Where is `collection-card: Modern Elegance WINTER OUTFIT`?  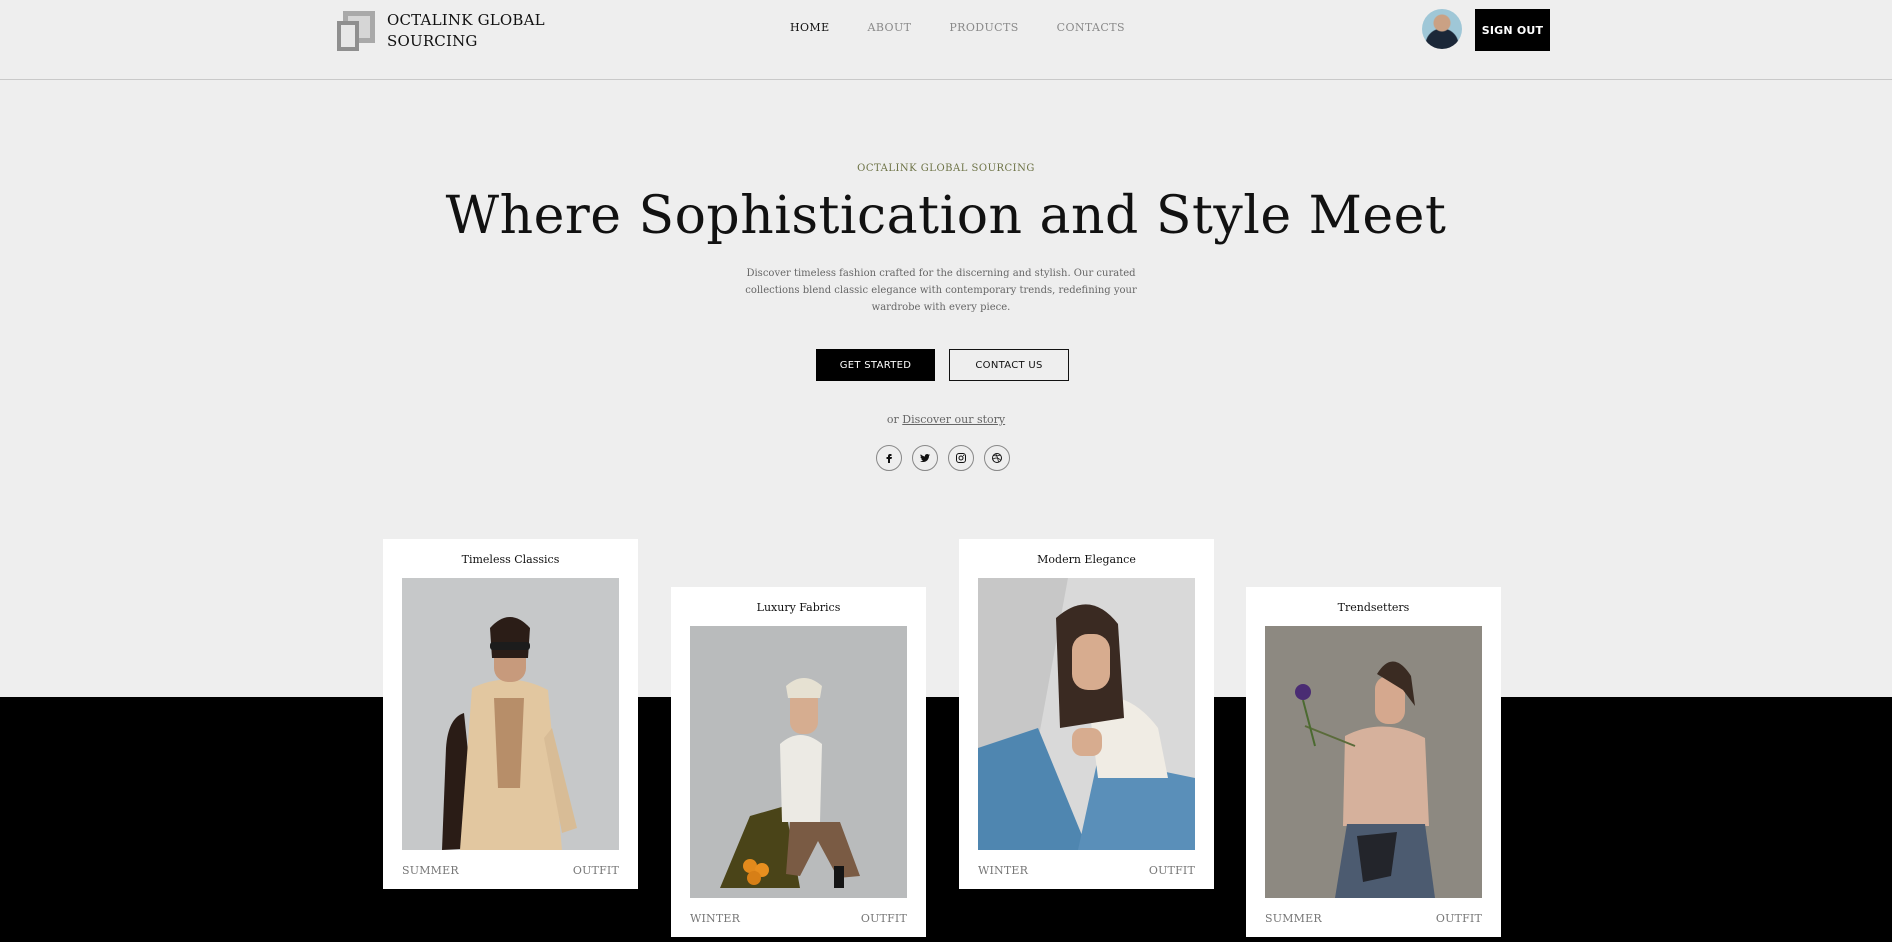
collection-card: Modern Elegance WINTER OUTFIT is located at coordinates (1086, 714).